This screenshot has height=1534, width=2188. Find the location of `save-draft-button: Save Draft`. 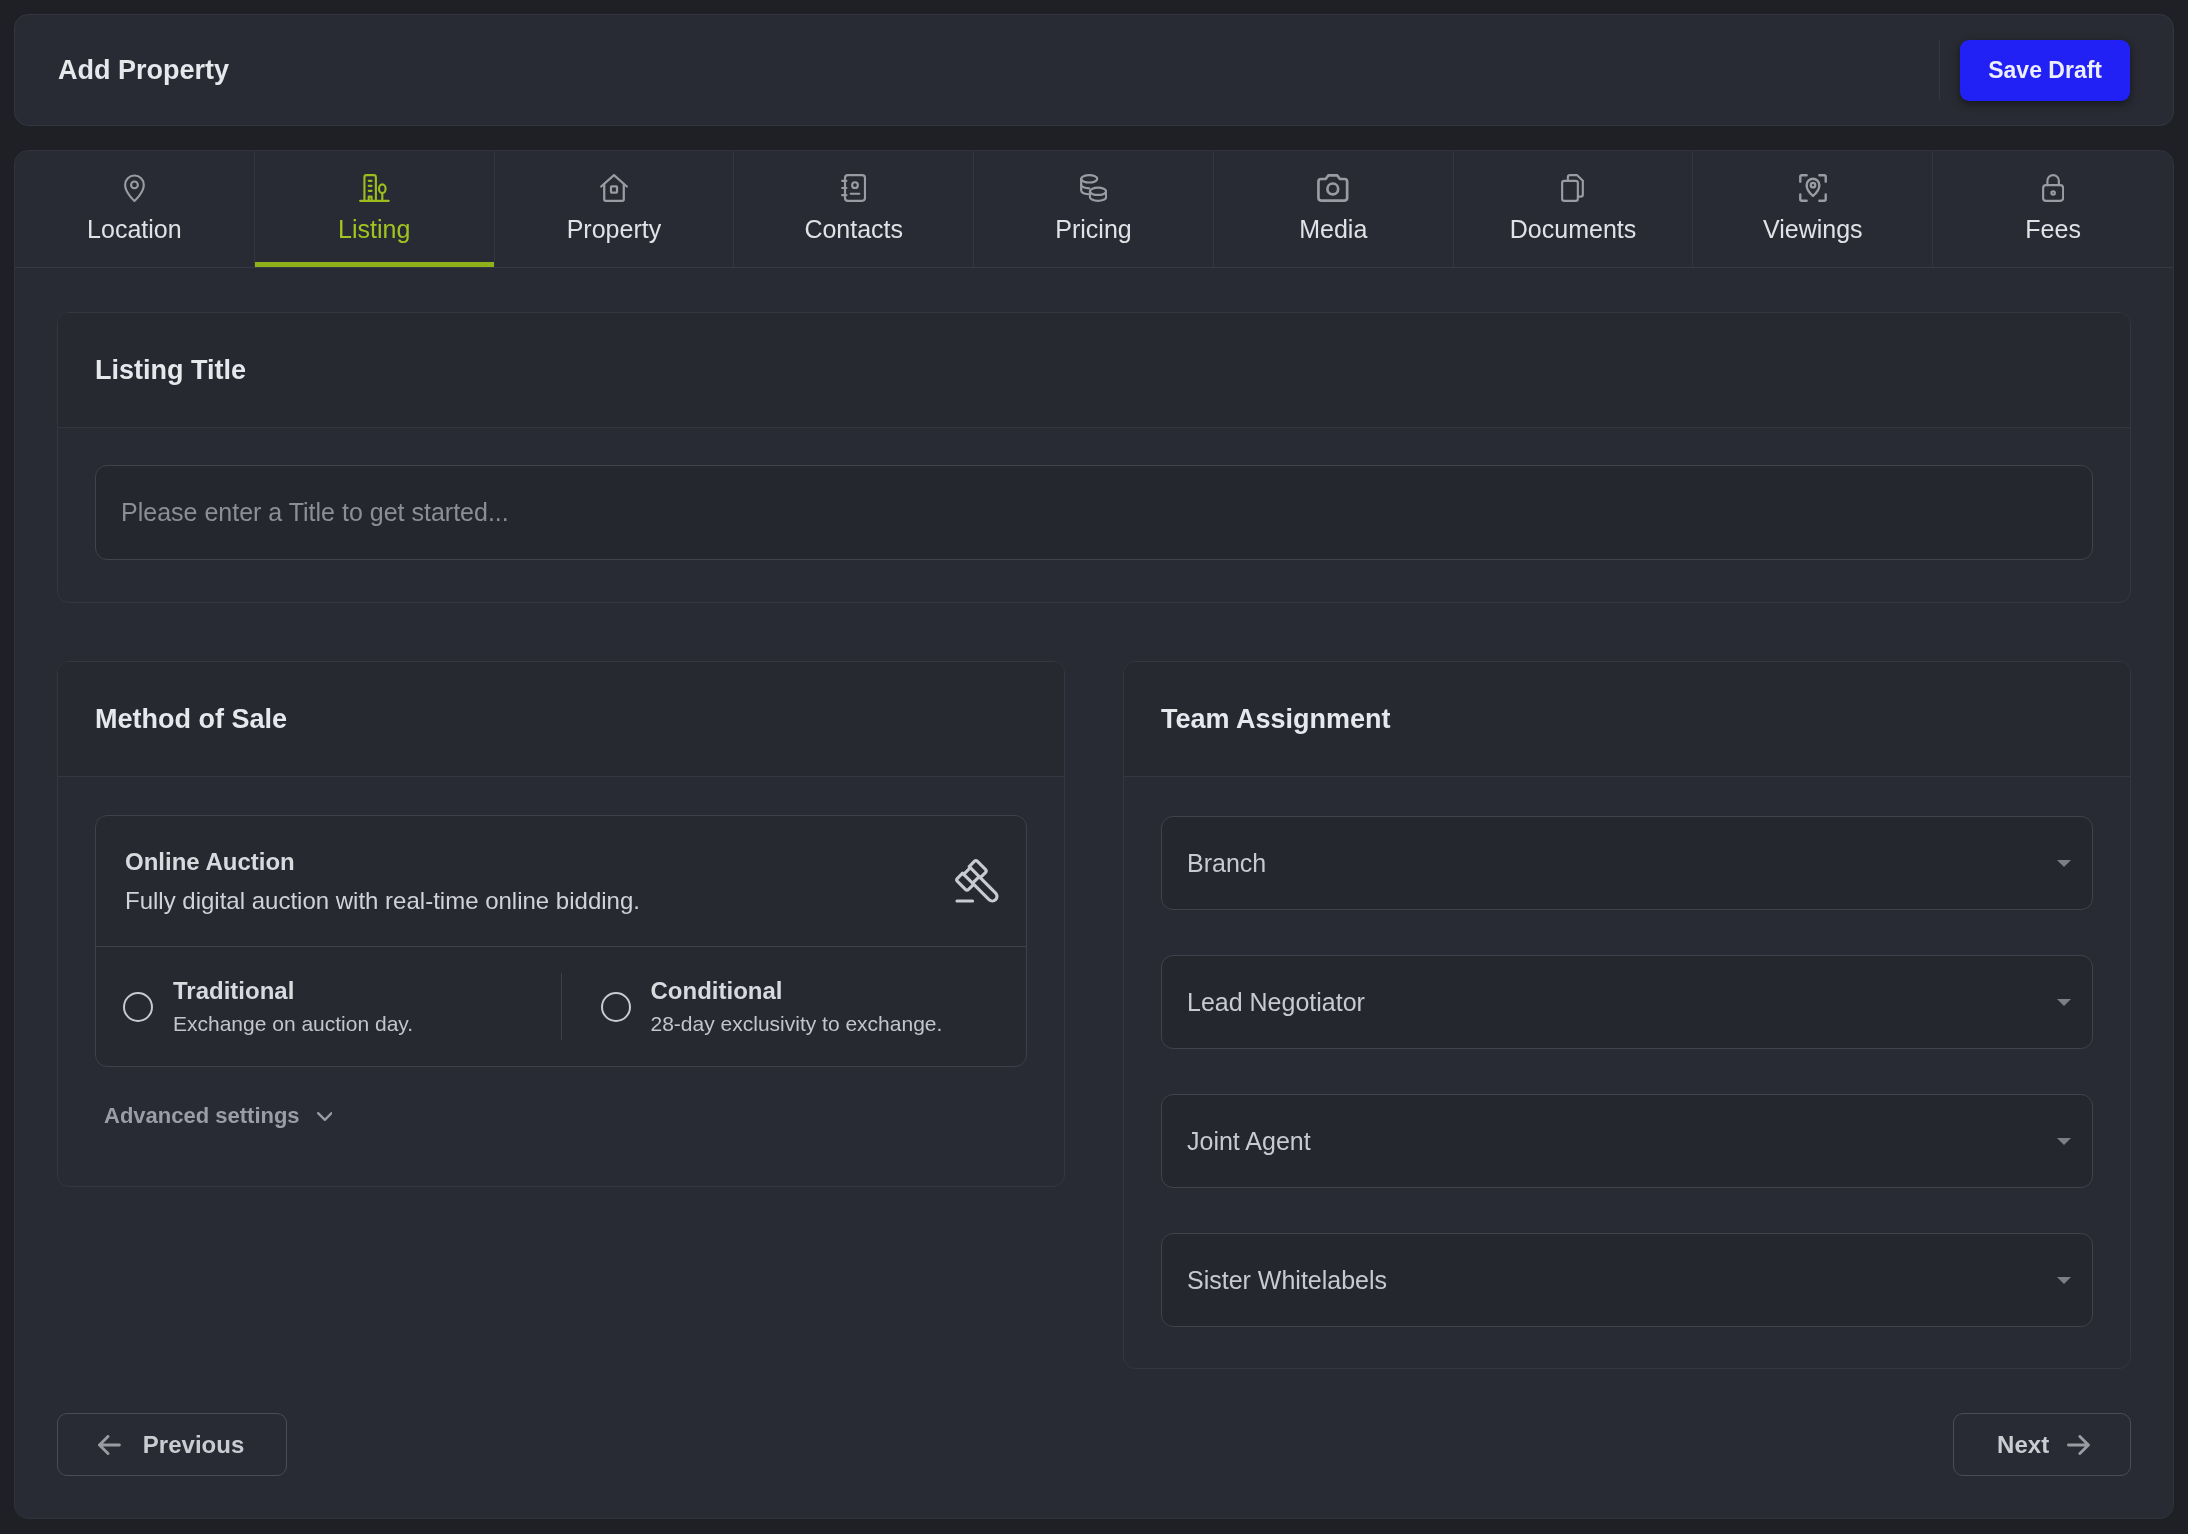

save-draft-button: Save Draft is located at coordinates (2045, 70).